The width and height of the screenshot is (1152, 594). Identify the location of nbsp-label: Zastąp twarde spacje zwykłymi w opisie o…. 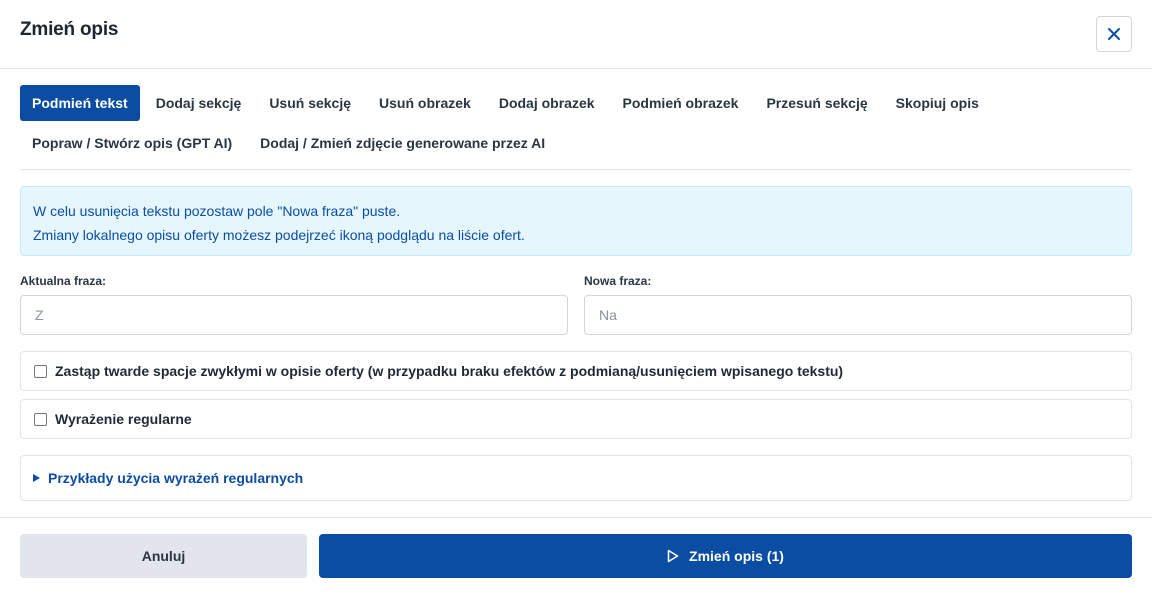
(449, 371).